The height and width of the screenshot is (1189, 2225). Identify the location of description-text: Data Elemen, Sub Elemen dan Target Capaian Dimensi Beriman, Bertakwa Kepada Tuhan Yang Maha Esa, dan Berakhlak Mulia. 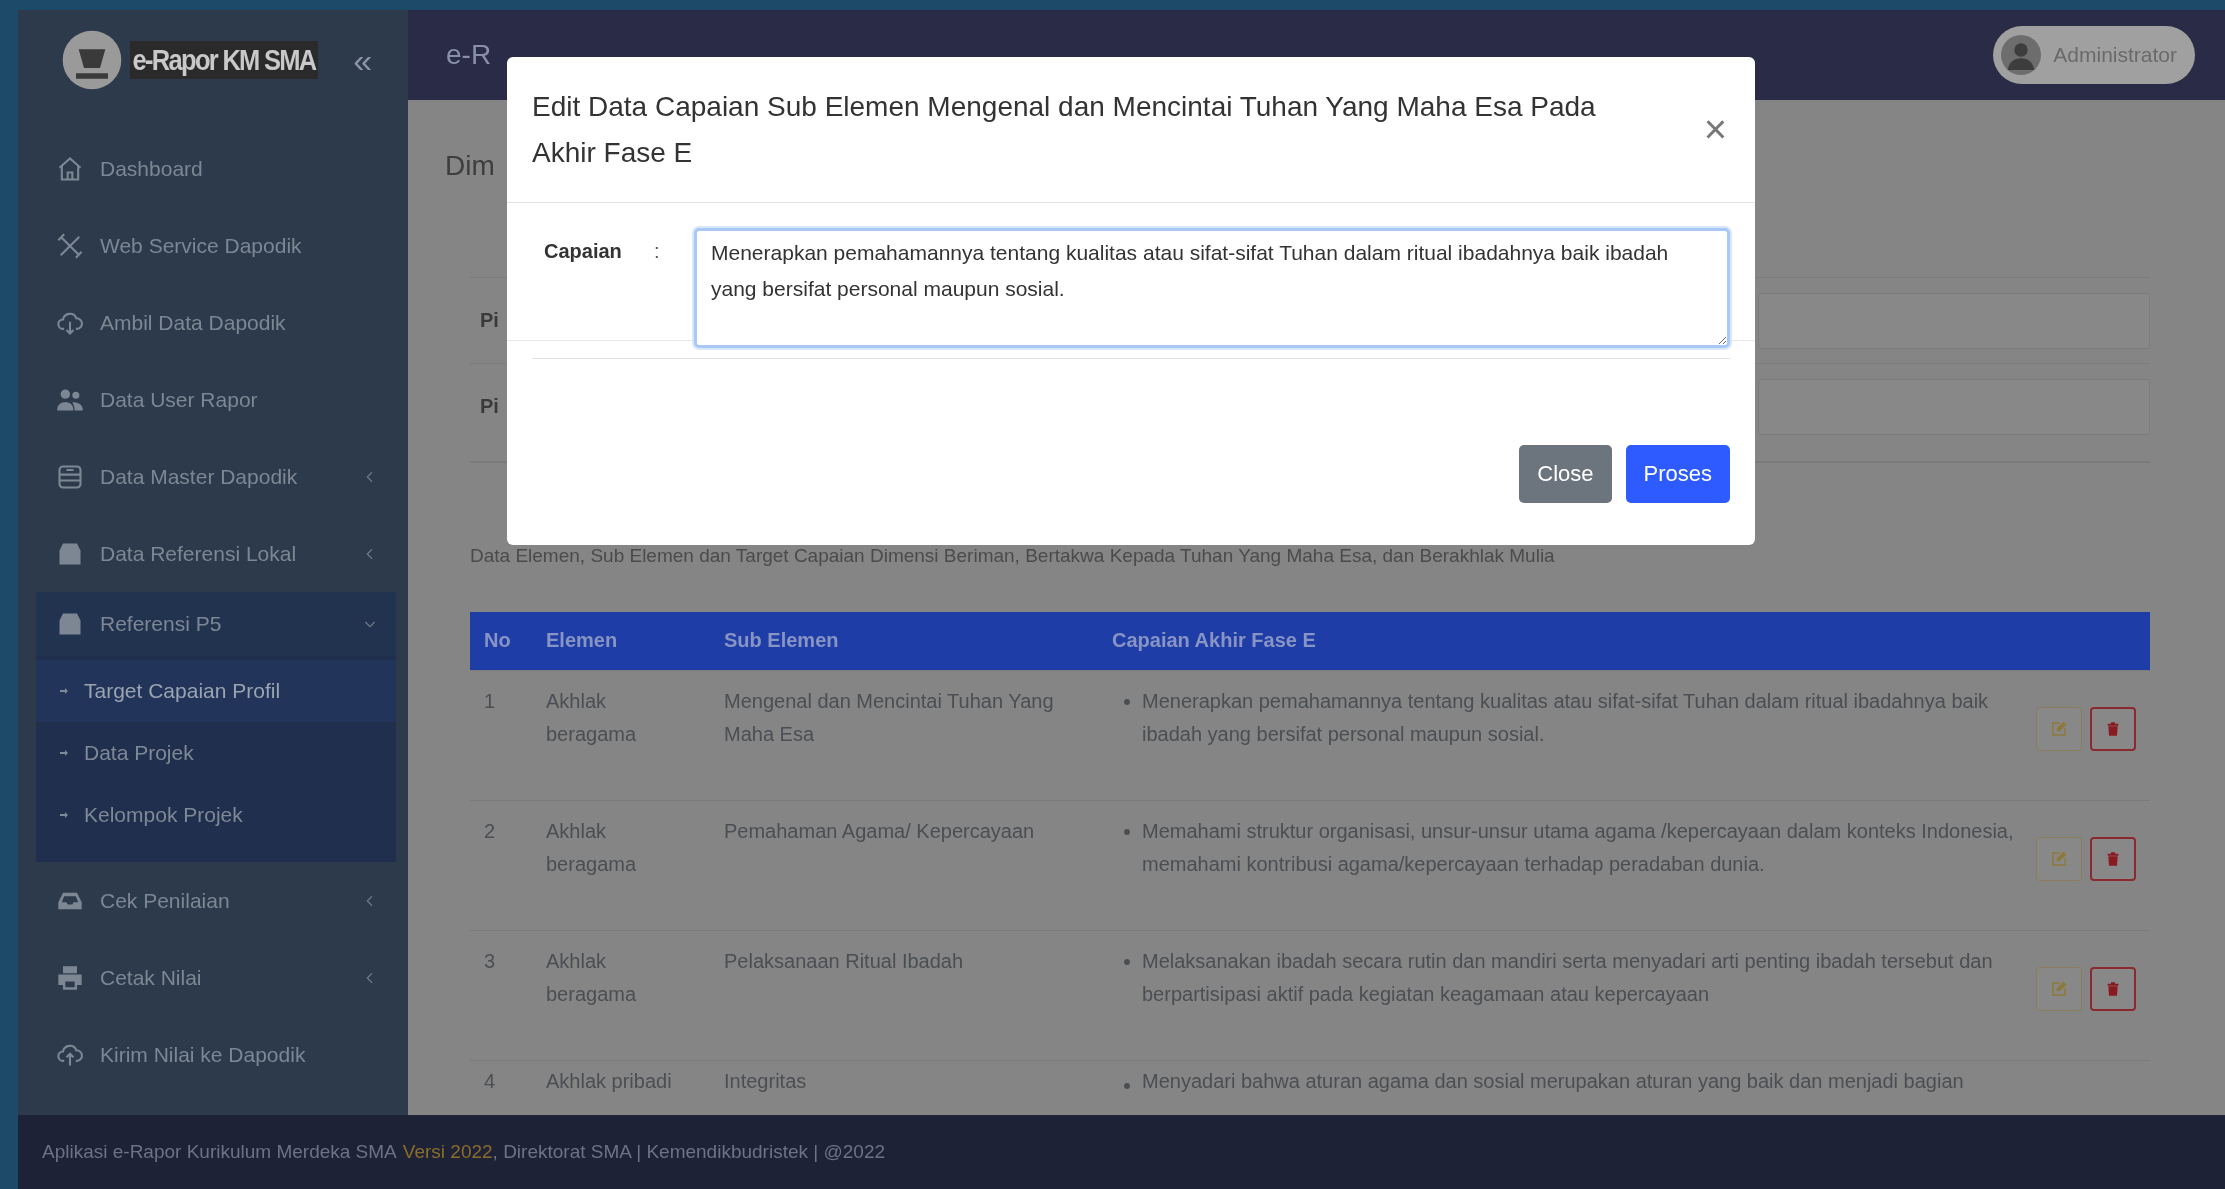
(1013, 556).